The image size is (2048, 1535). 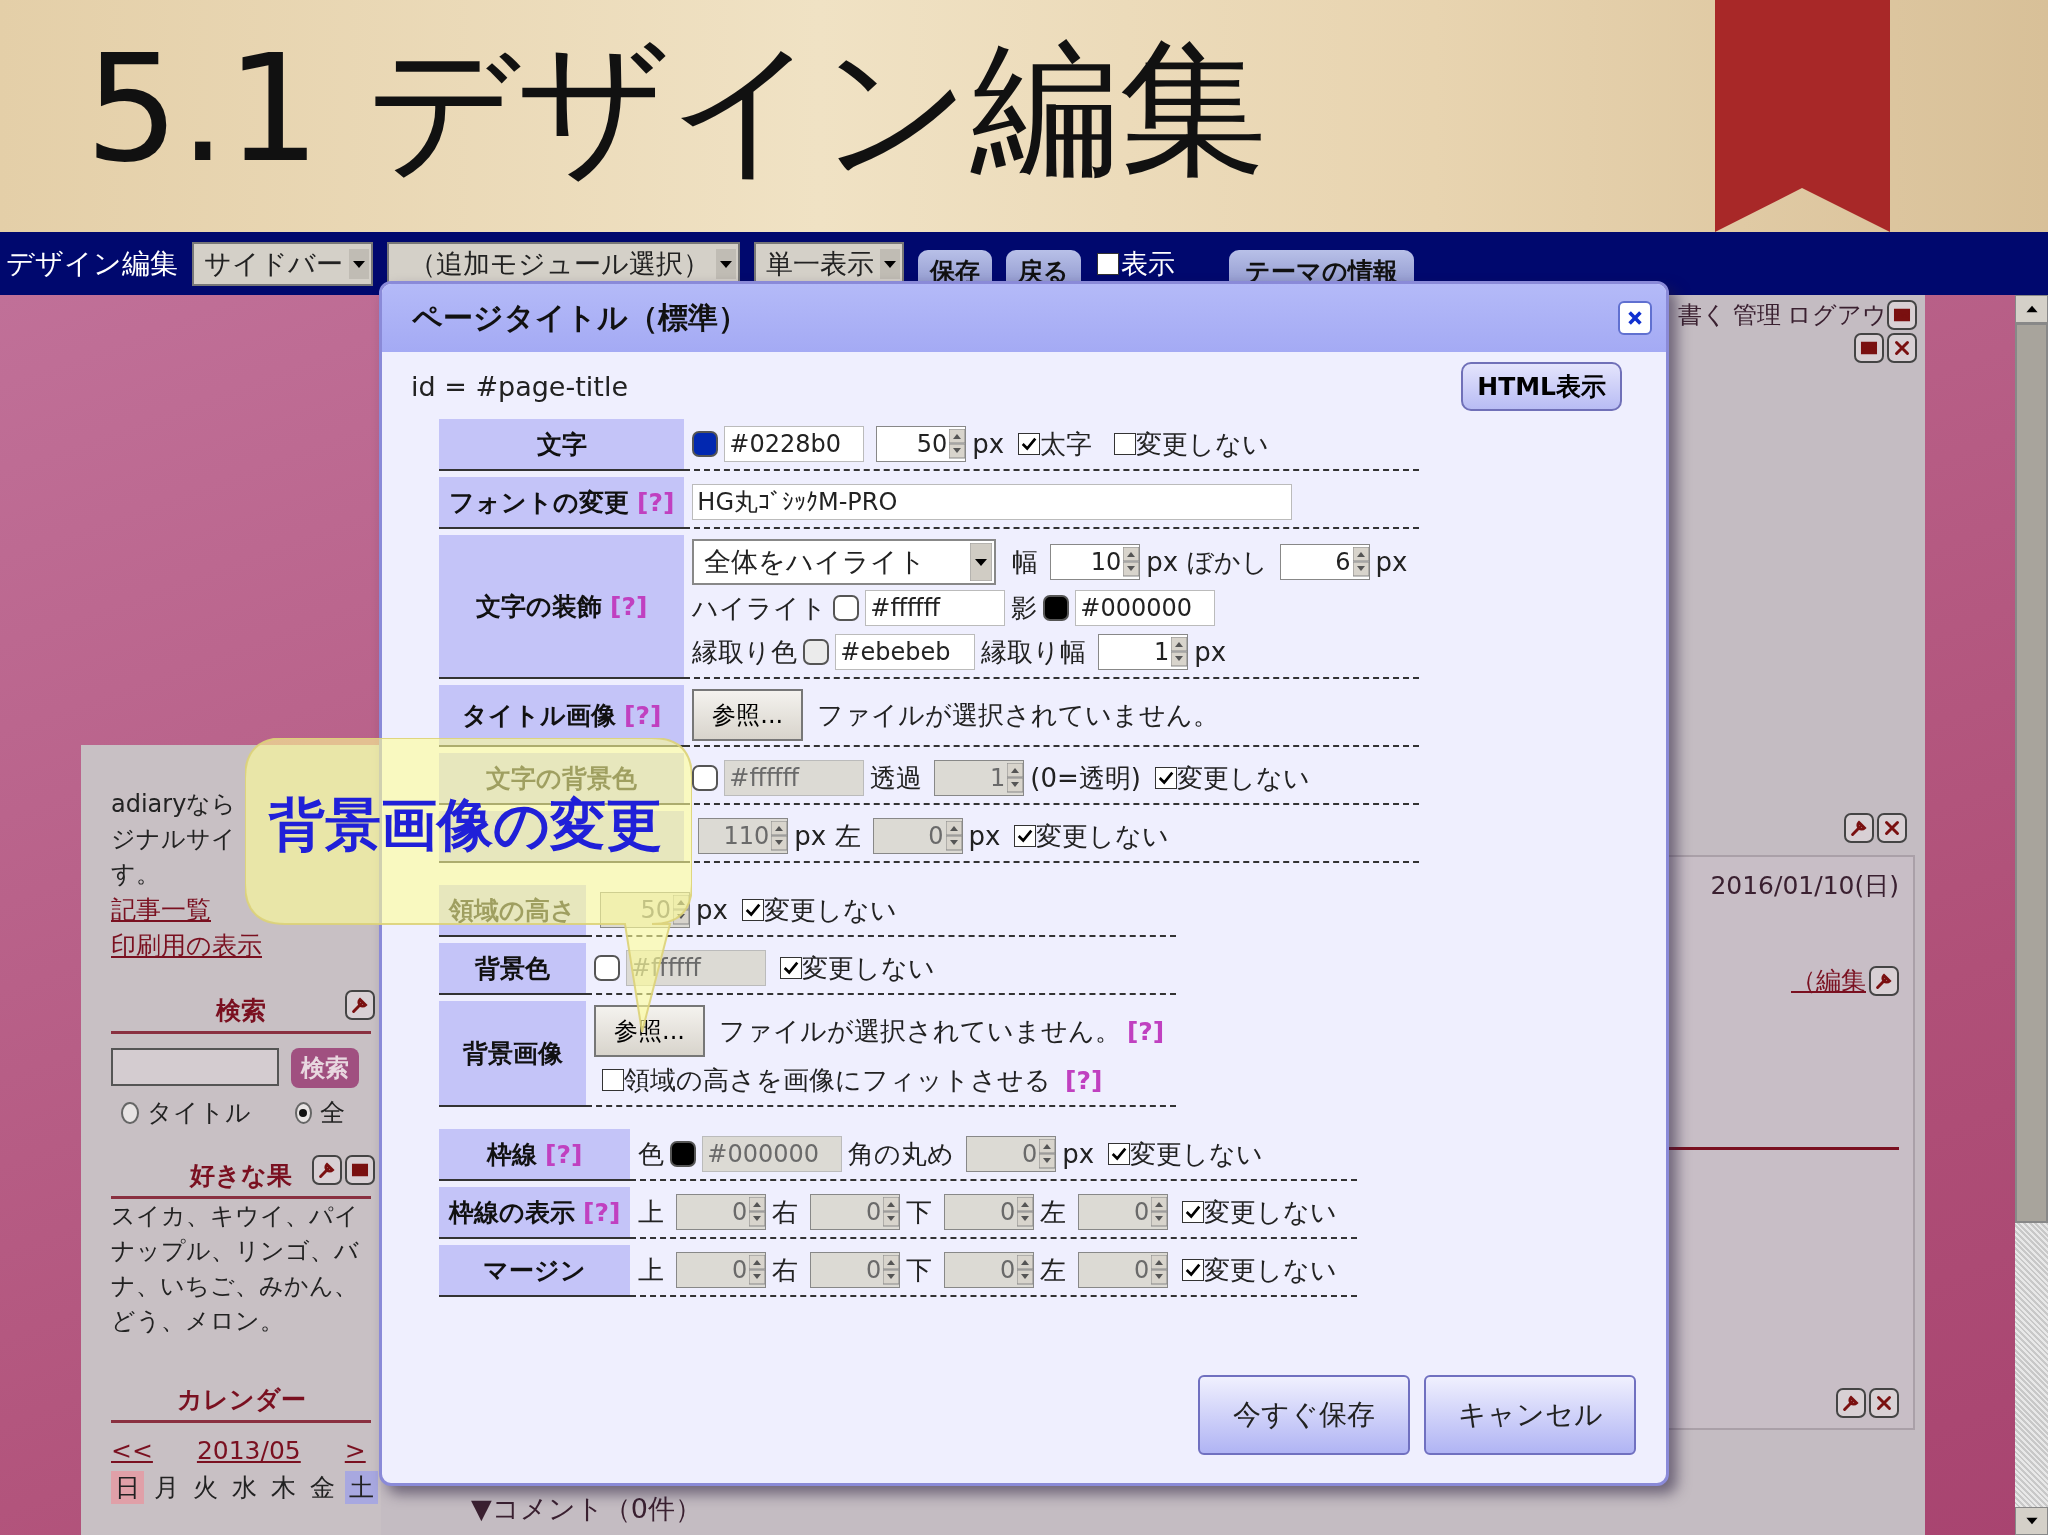 I want to click on text-field: HG丸ｺﾞｼｯｸM-PRO, so click(x=992, y=502).